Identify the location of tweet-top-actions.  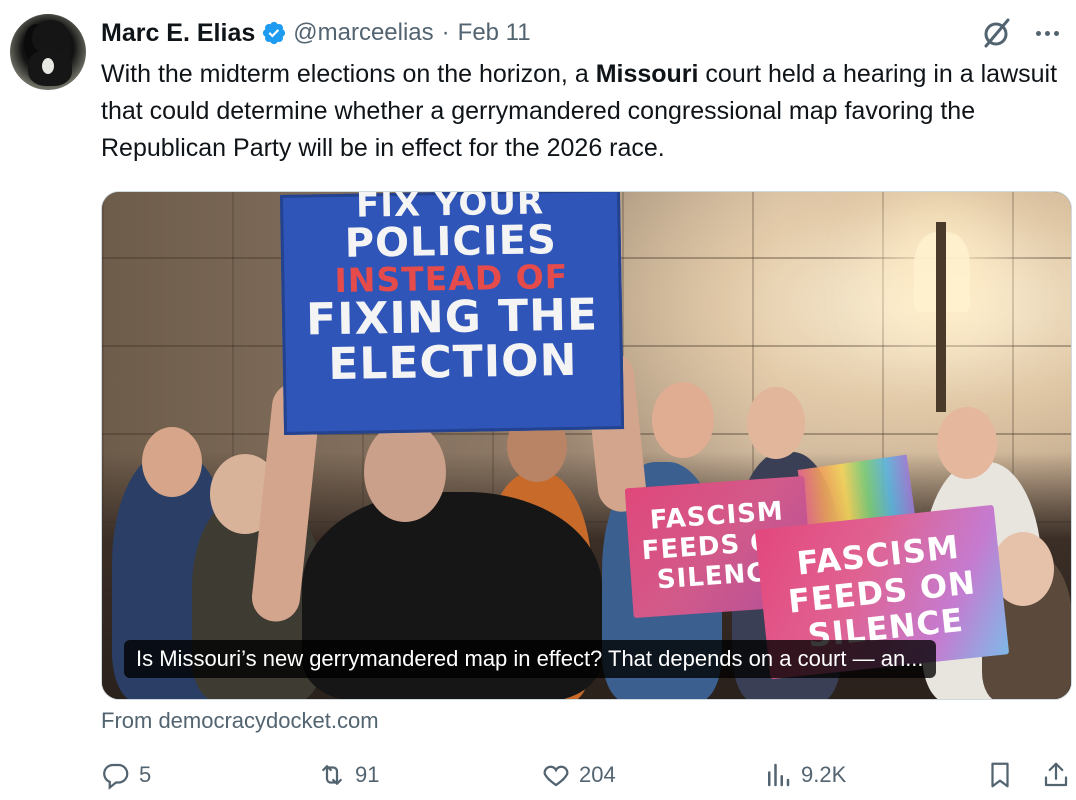
(1022, 33).